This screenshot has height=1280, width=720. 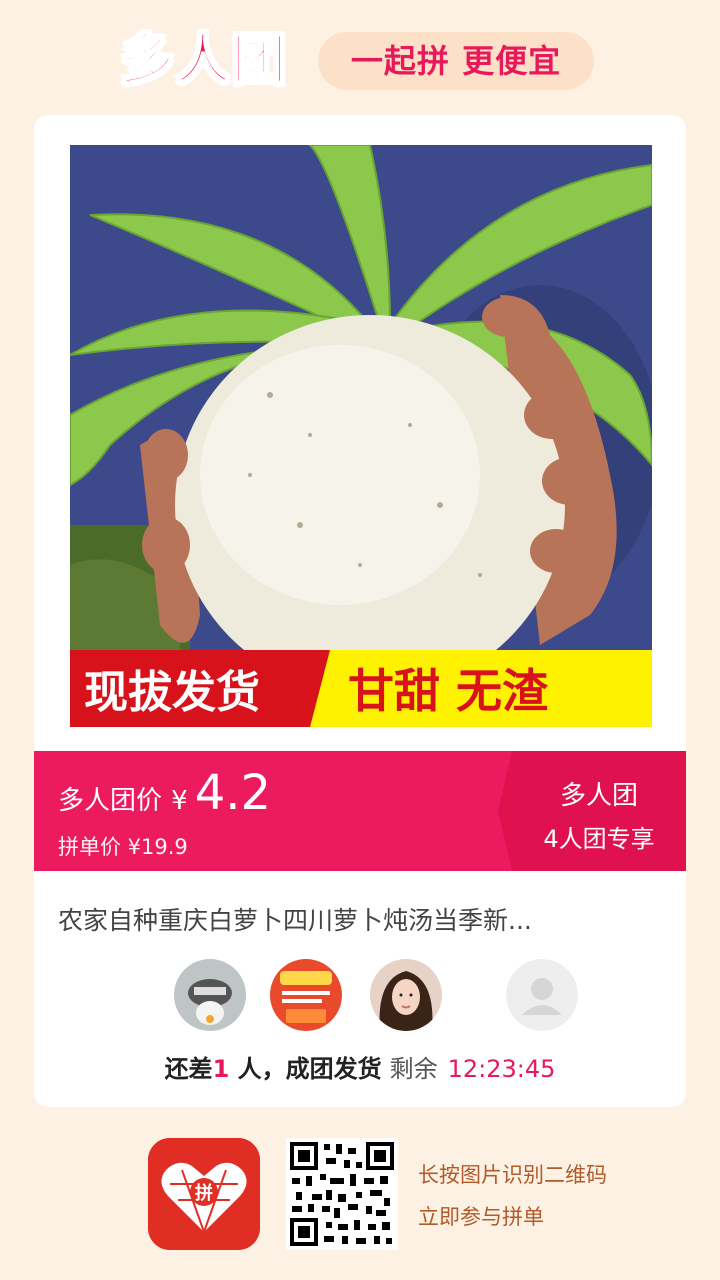 I want to click on banner-left-text: 现拔发货, so click(x=172, y=692).